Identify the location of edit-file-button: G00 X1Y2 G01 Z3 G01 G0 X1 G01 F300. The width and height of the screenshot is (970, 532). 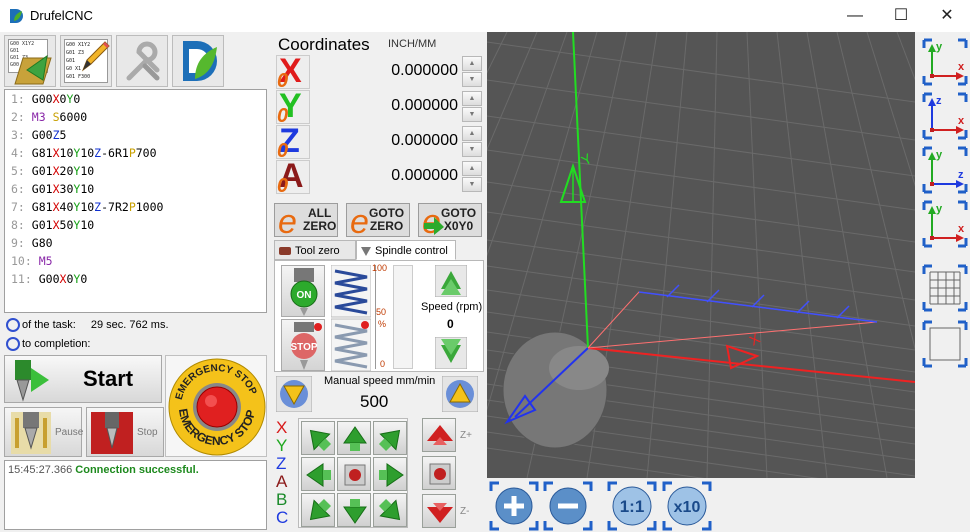
(86, 61).